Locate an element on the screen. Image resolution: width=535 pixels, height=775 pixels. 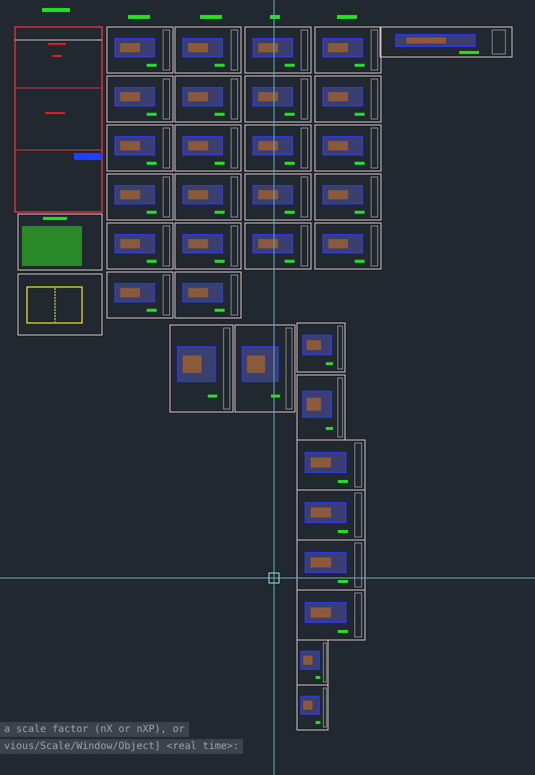
command-prompt: a scale factor (nX or nXP), or is located at coordinates (94, 729).